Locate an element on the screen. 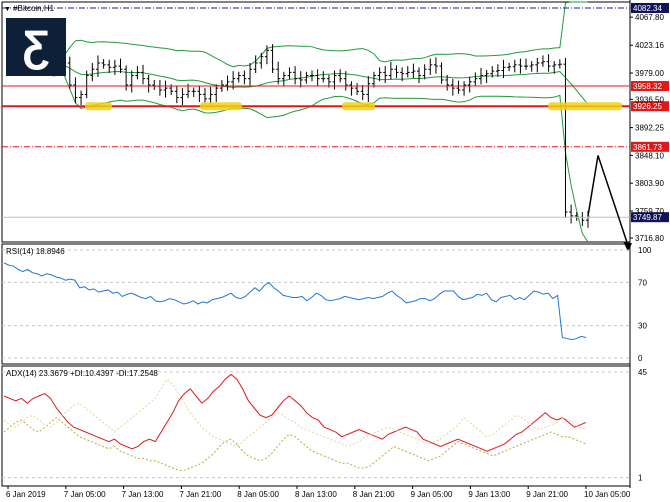 This screenshot has width=670, height=502. price-tick-label: 3848.10 is located at coordinates (649, 155).